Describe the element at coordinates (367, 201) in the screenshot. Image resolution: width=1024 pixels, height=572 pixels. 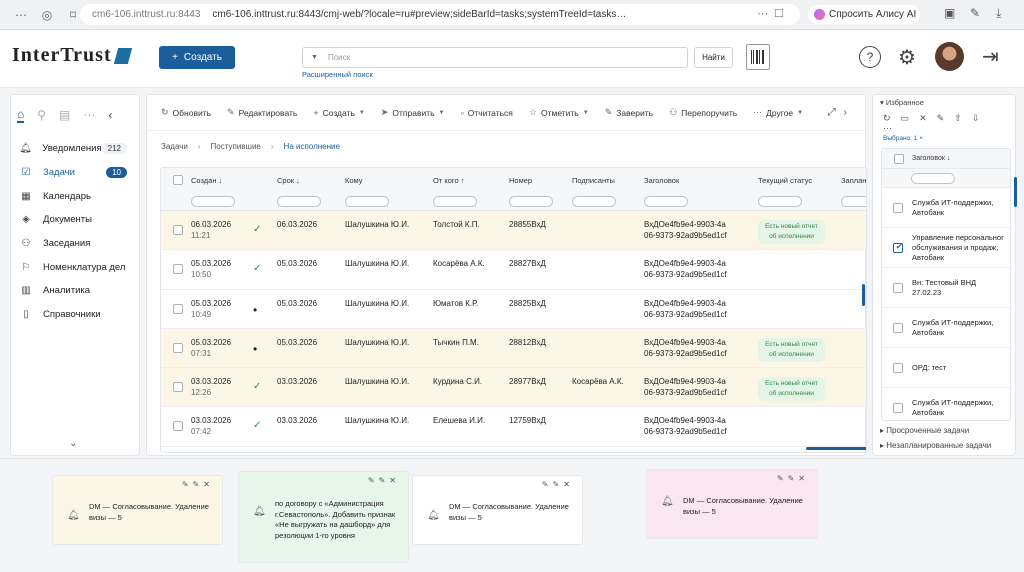
I see `filter-to` at that location.